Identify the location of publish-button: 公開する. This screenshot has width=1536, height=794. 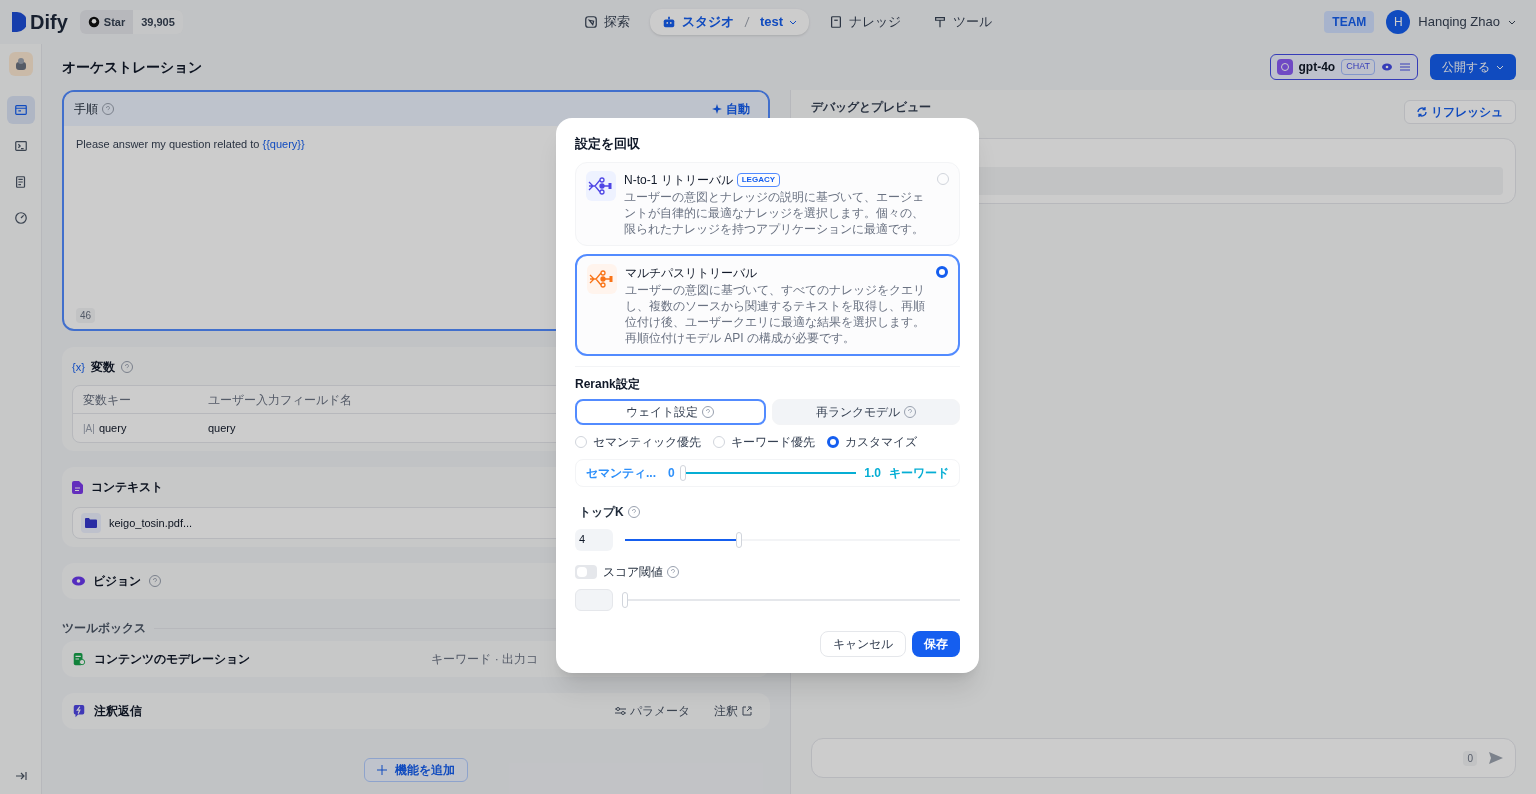
(1473, 67).